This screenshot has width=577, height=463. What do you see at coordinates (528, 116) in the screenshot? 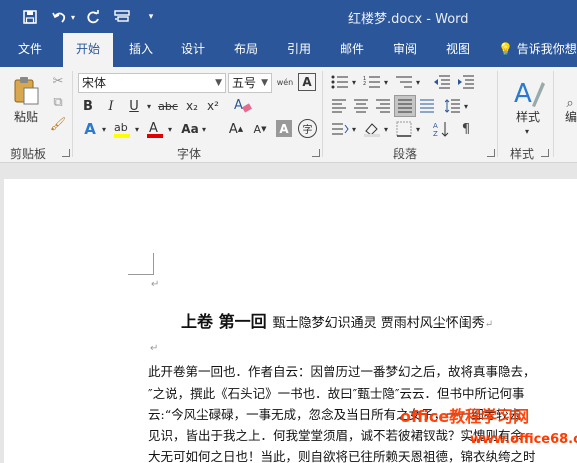
I see `styles-button-label: 样式` at bounding box center [528, 116].